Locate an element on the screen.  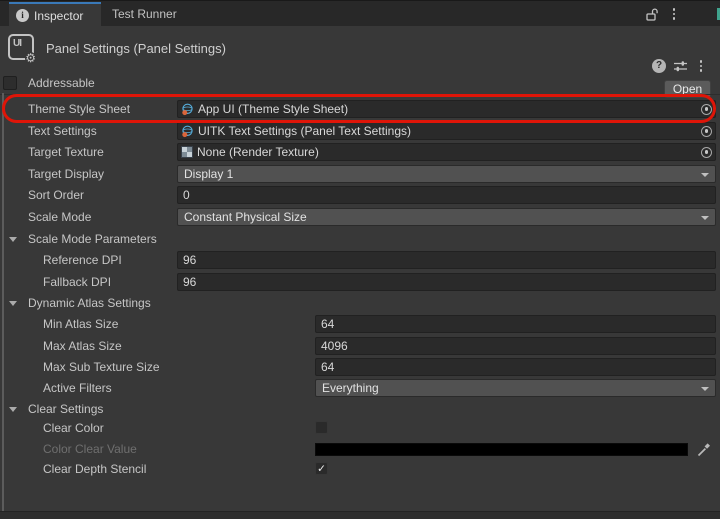
row-max-sub-texture-size: Max Sub Texture Size 64 is located at coordinates (360, 367).